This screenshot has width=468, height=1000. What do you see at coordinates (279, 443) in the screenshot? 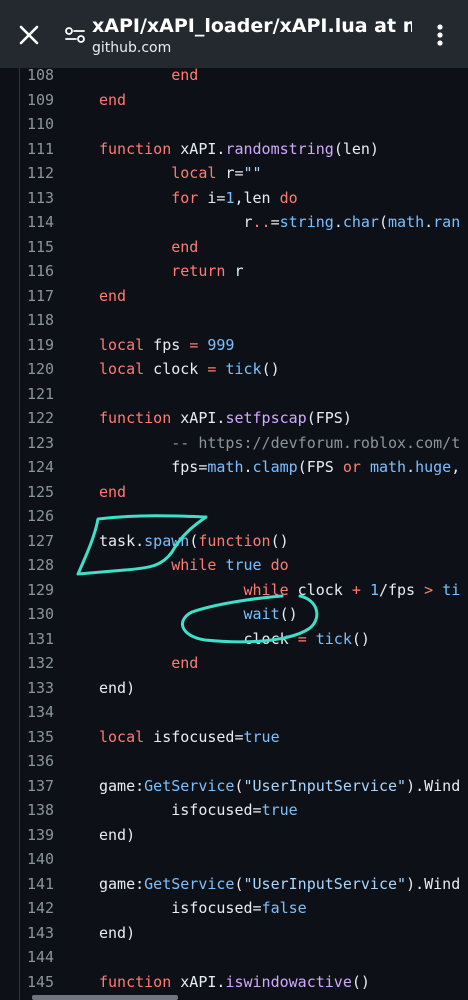
I see `code-text: -- https://devforum.roblox.com/t` at bounding box center [279, 443].